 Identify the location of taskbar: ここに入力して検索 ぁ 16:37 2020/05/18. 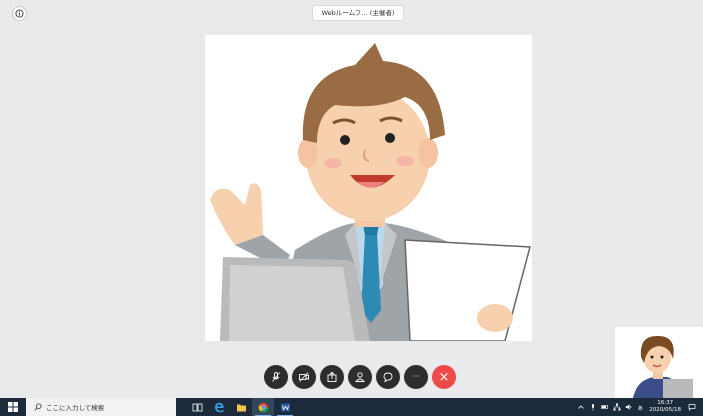
(351, 407).